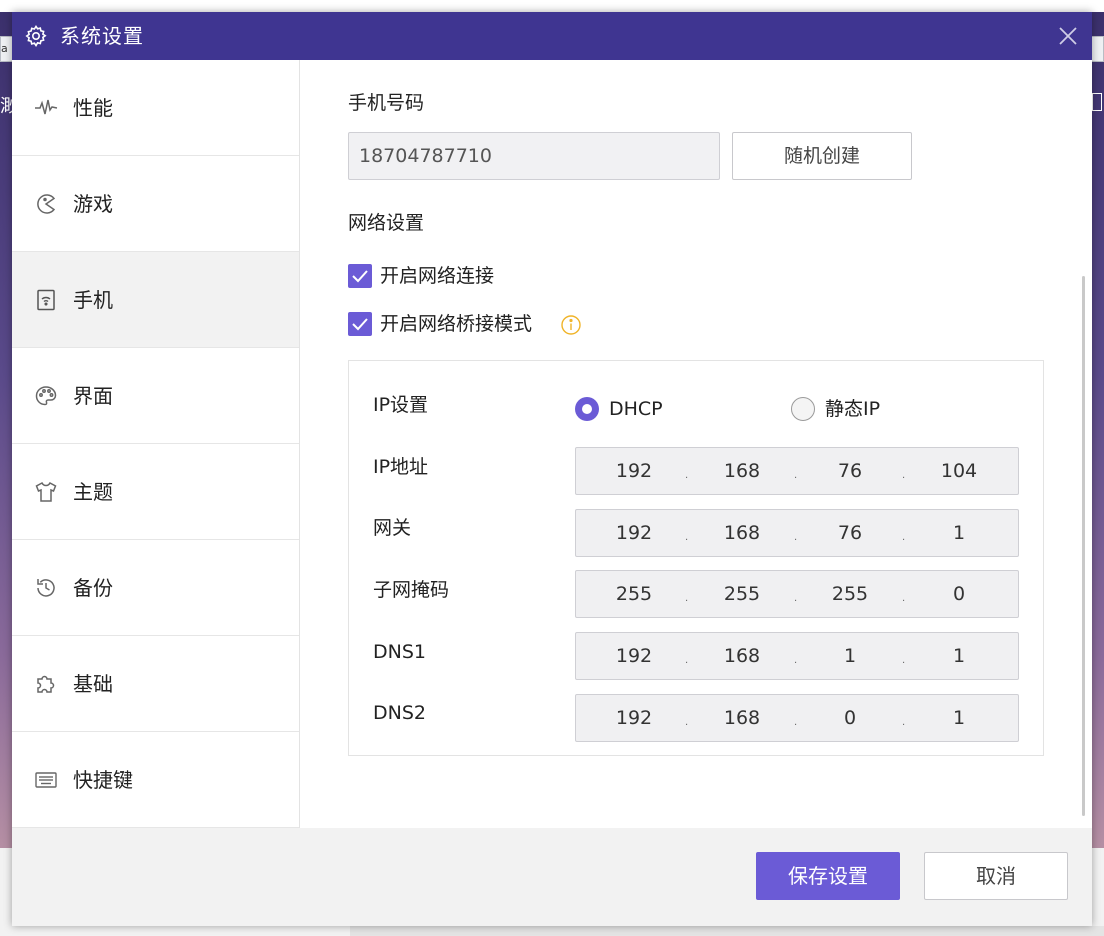 The width and height of the screenshot is (1104, 936). Describe the element at coordinates (401, 405) in the screenshot. I see `ip-mode-label: IP设置` at that location.